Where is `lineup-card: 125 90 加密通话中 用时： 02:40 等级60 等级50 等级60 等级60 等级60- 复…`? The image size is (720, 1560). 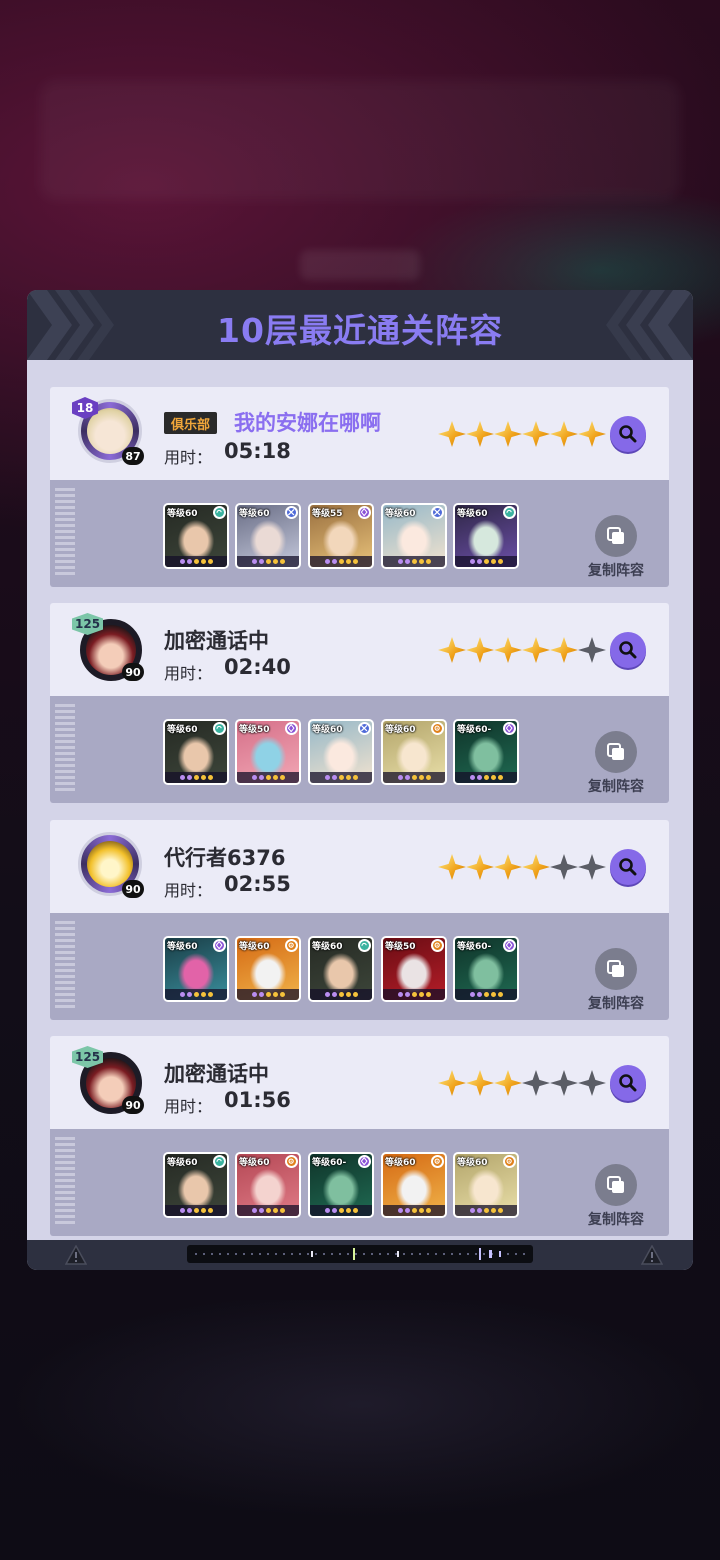 lineup-card: 125 90 加密通话中 用时： 02:40 等级60 等级50 等级60 等级60 等级60- 复… is located at coordinates (359, 703).